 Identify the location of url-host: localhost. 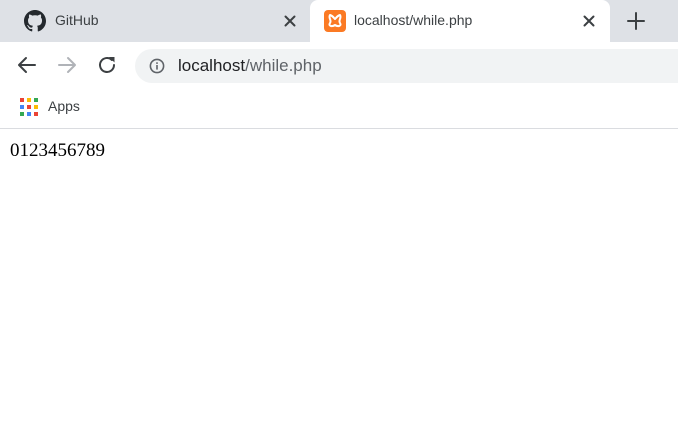
(212, 65).